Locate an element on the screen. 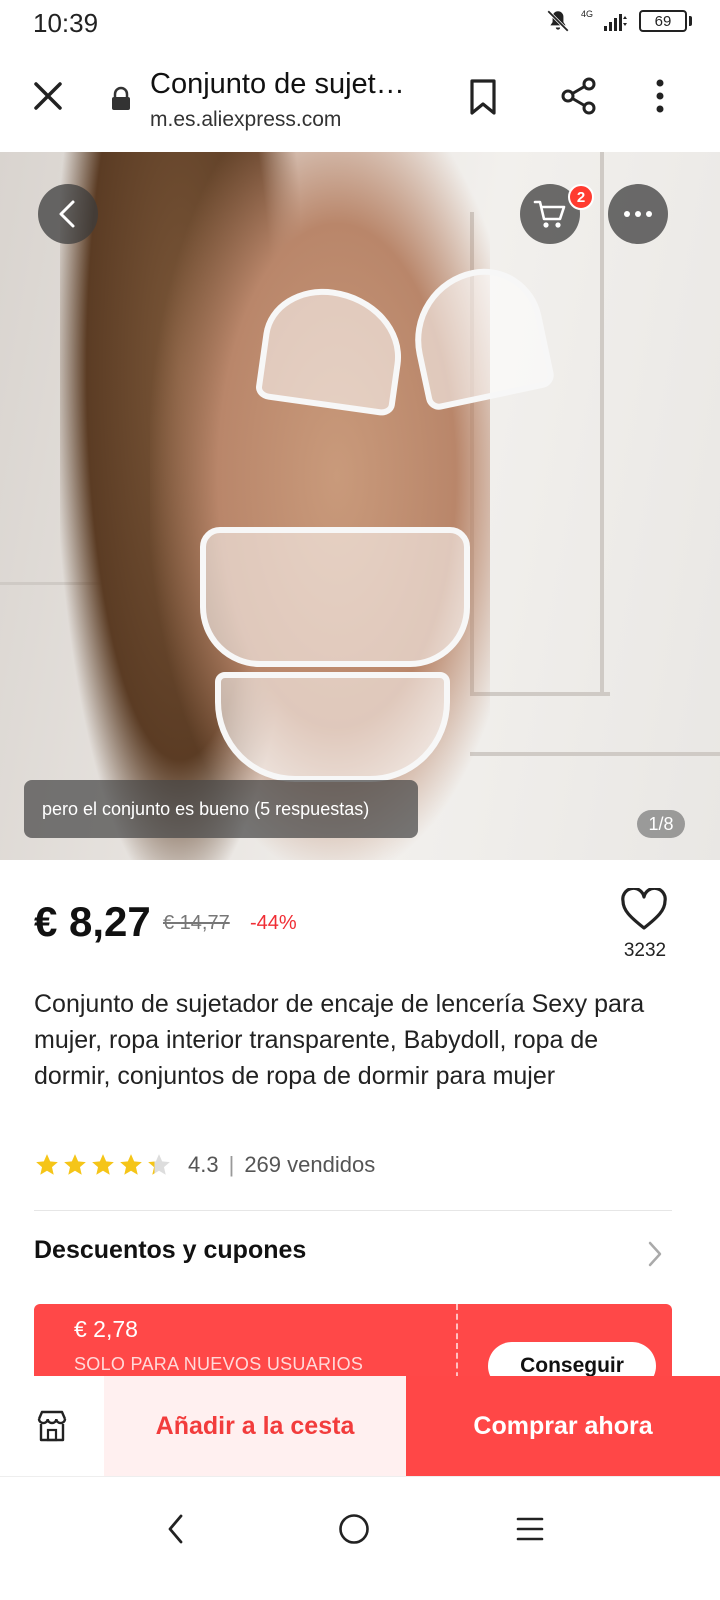 This screenshot has width=720, height=1600. page-url: m.es.aliexpress.com is located at coordinates (245, 120).